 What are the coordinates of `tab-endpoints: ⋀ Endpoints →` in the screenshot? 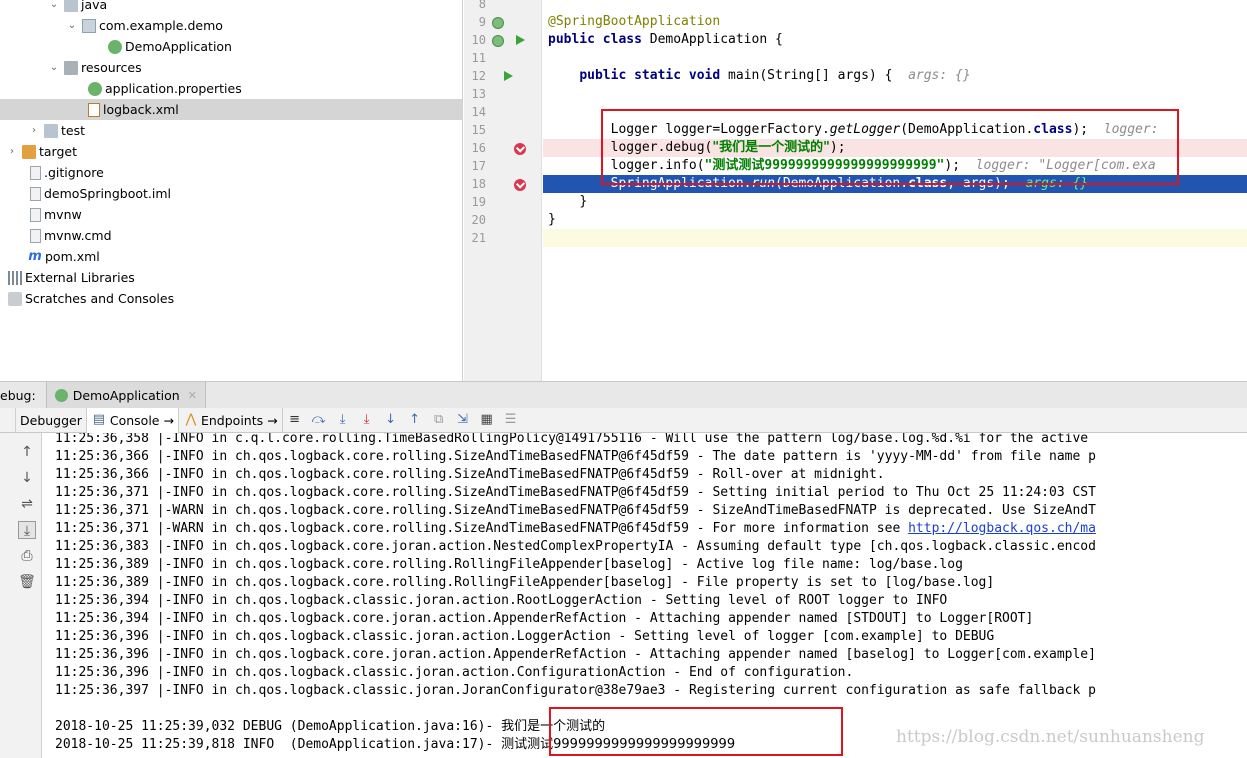 It's located at (231, 420).